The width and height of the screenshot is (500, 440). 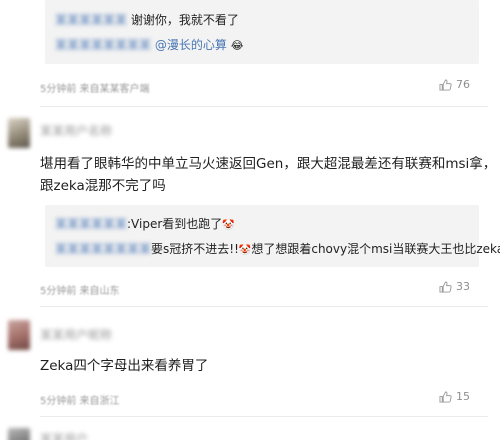 What do you see at coordinates (175, 224) in the screenshot?
I see `reply-text: :Viper看到也跑了` at bounding box center [175, 224].